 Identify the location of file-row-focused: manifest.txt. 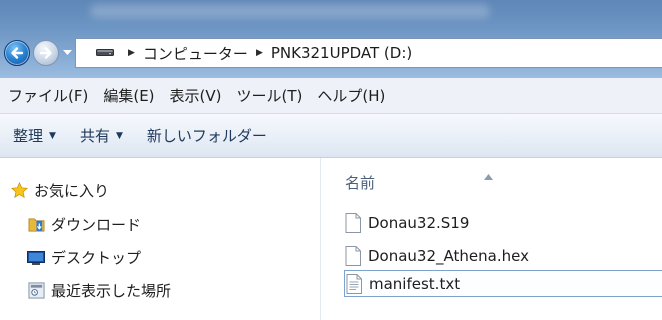
(503, 283).